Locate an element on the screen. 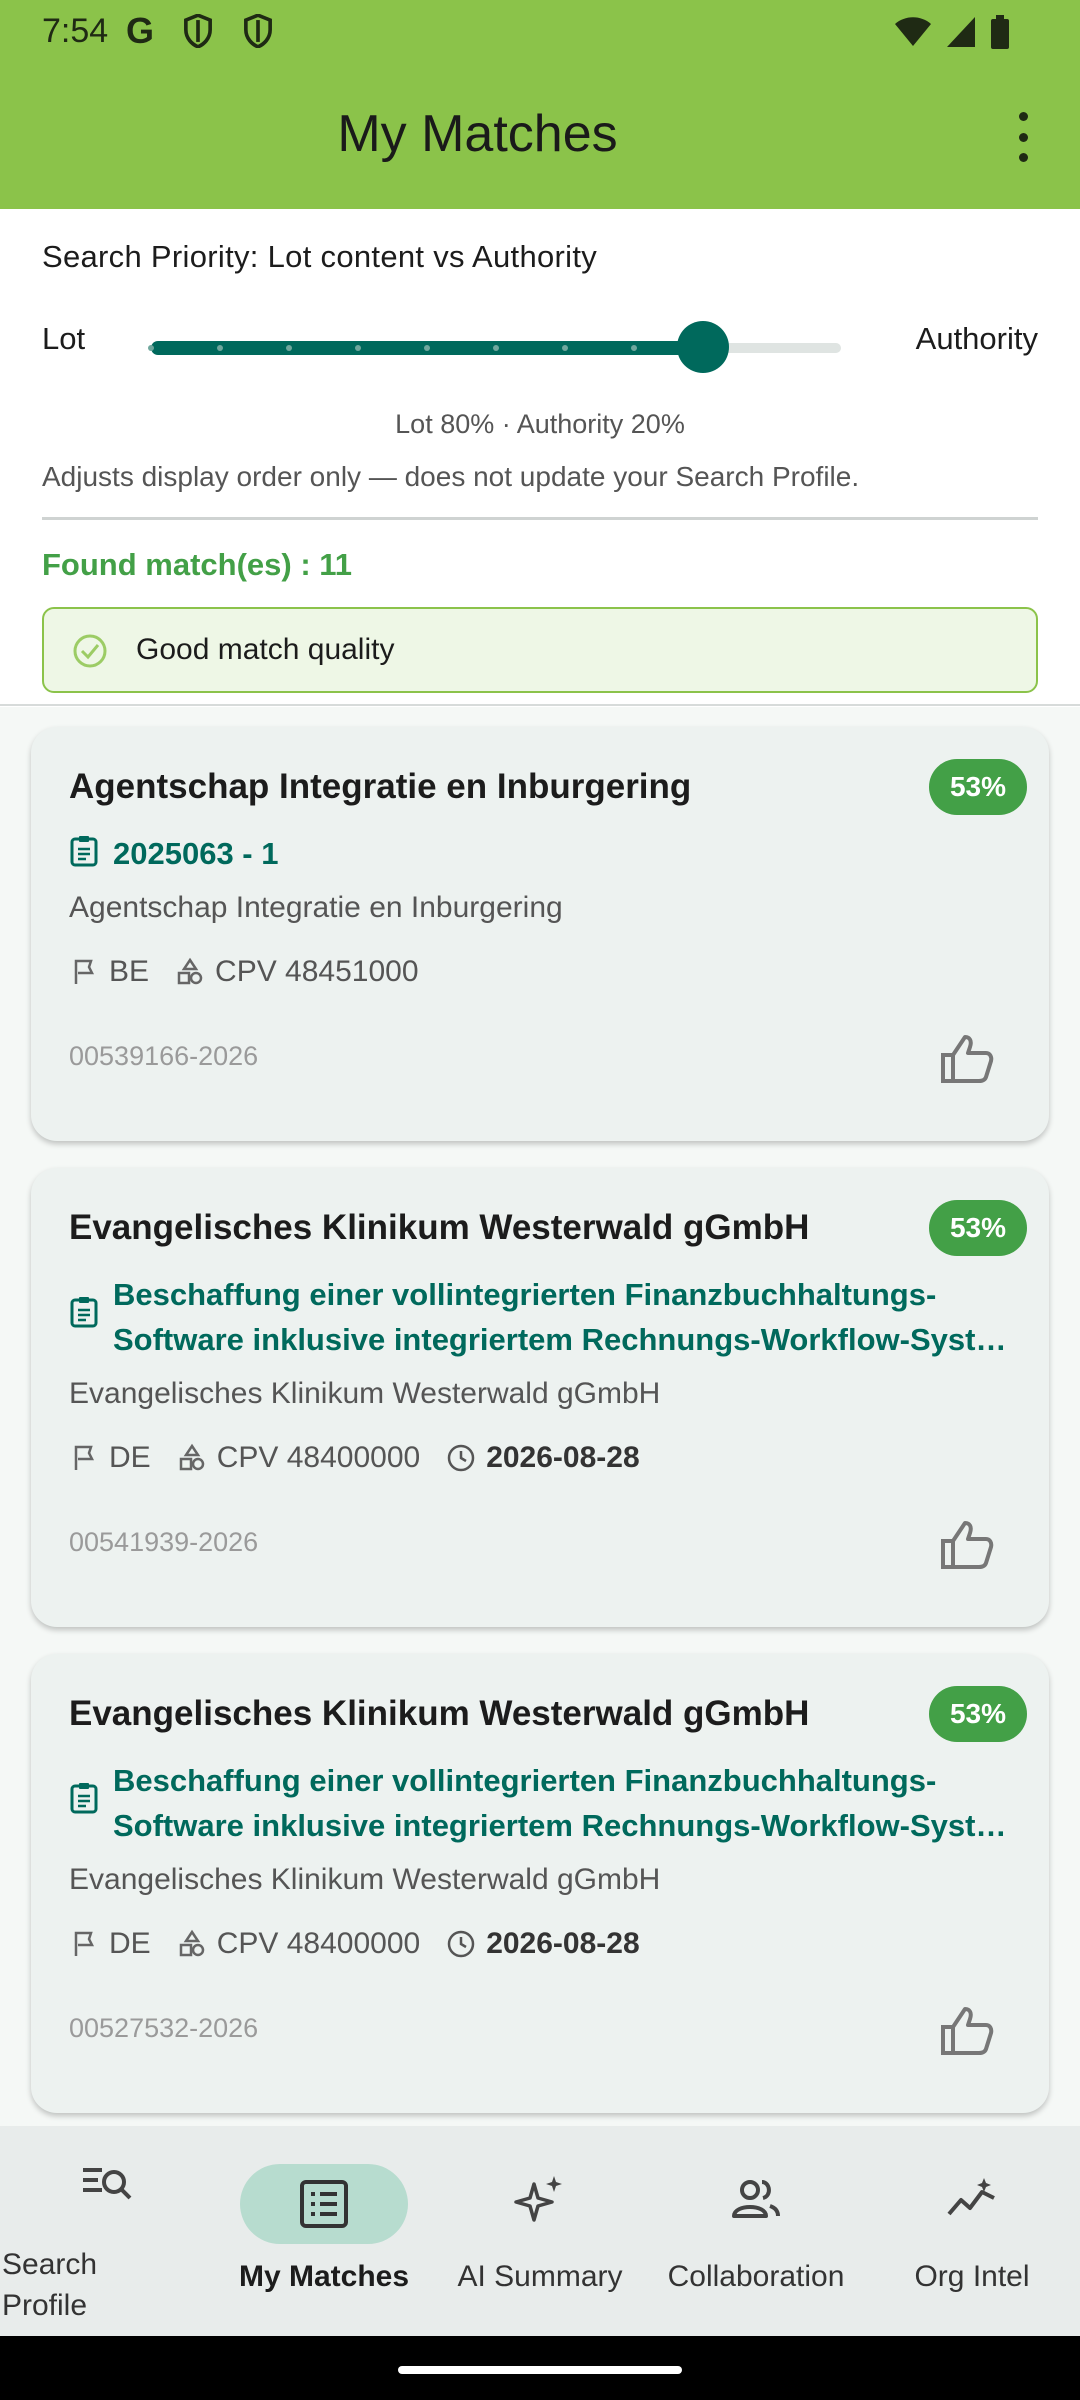 The image size is (1080, 2400). nav-label: Org Intel is located at coordinates (972, 2276).